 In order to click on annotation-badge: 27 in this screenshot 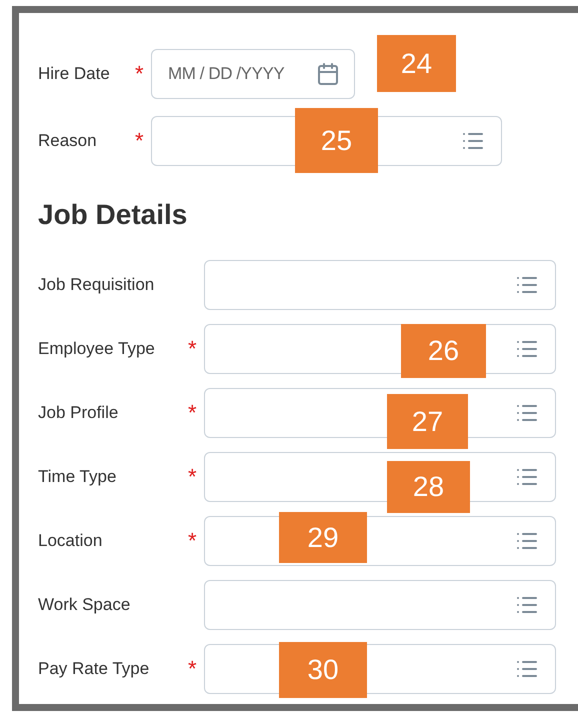, I will do `click(427, 421)`.